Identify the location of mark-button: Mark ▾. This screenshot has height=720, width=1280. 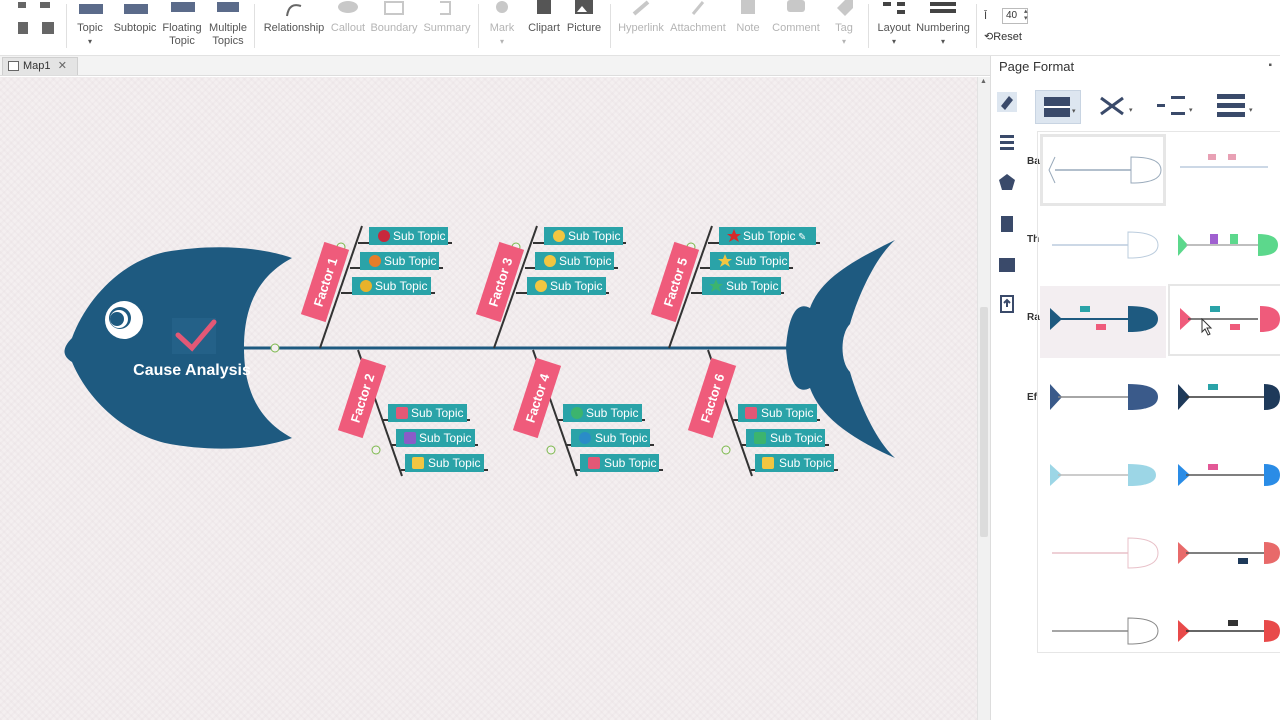
(502, 26).